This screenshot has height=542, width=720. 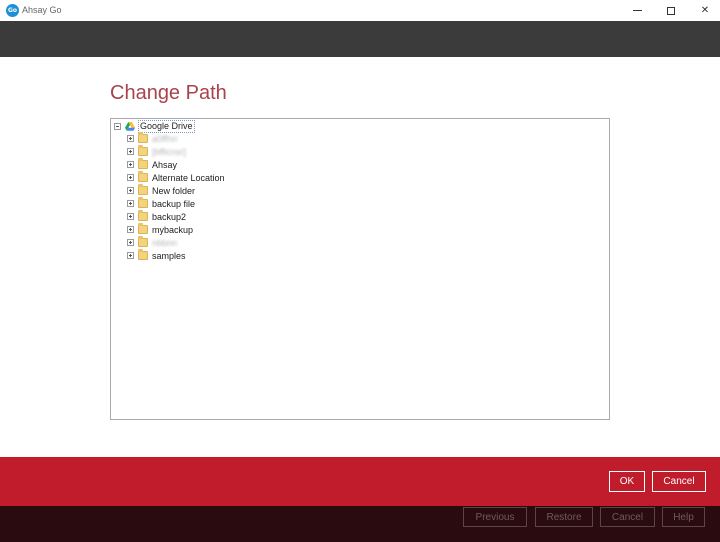 I want to click on help-button: Help, so click(x=683, y=517).